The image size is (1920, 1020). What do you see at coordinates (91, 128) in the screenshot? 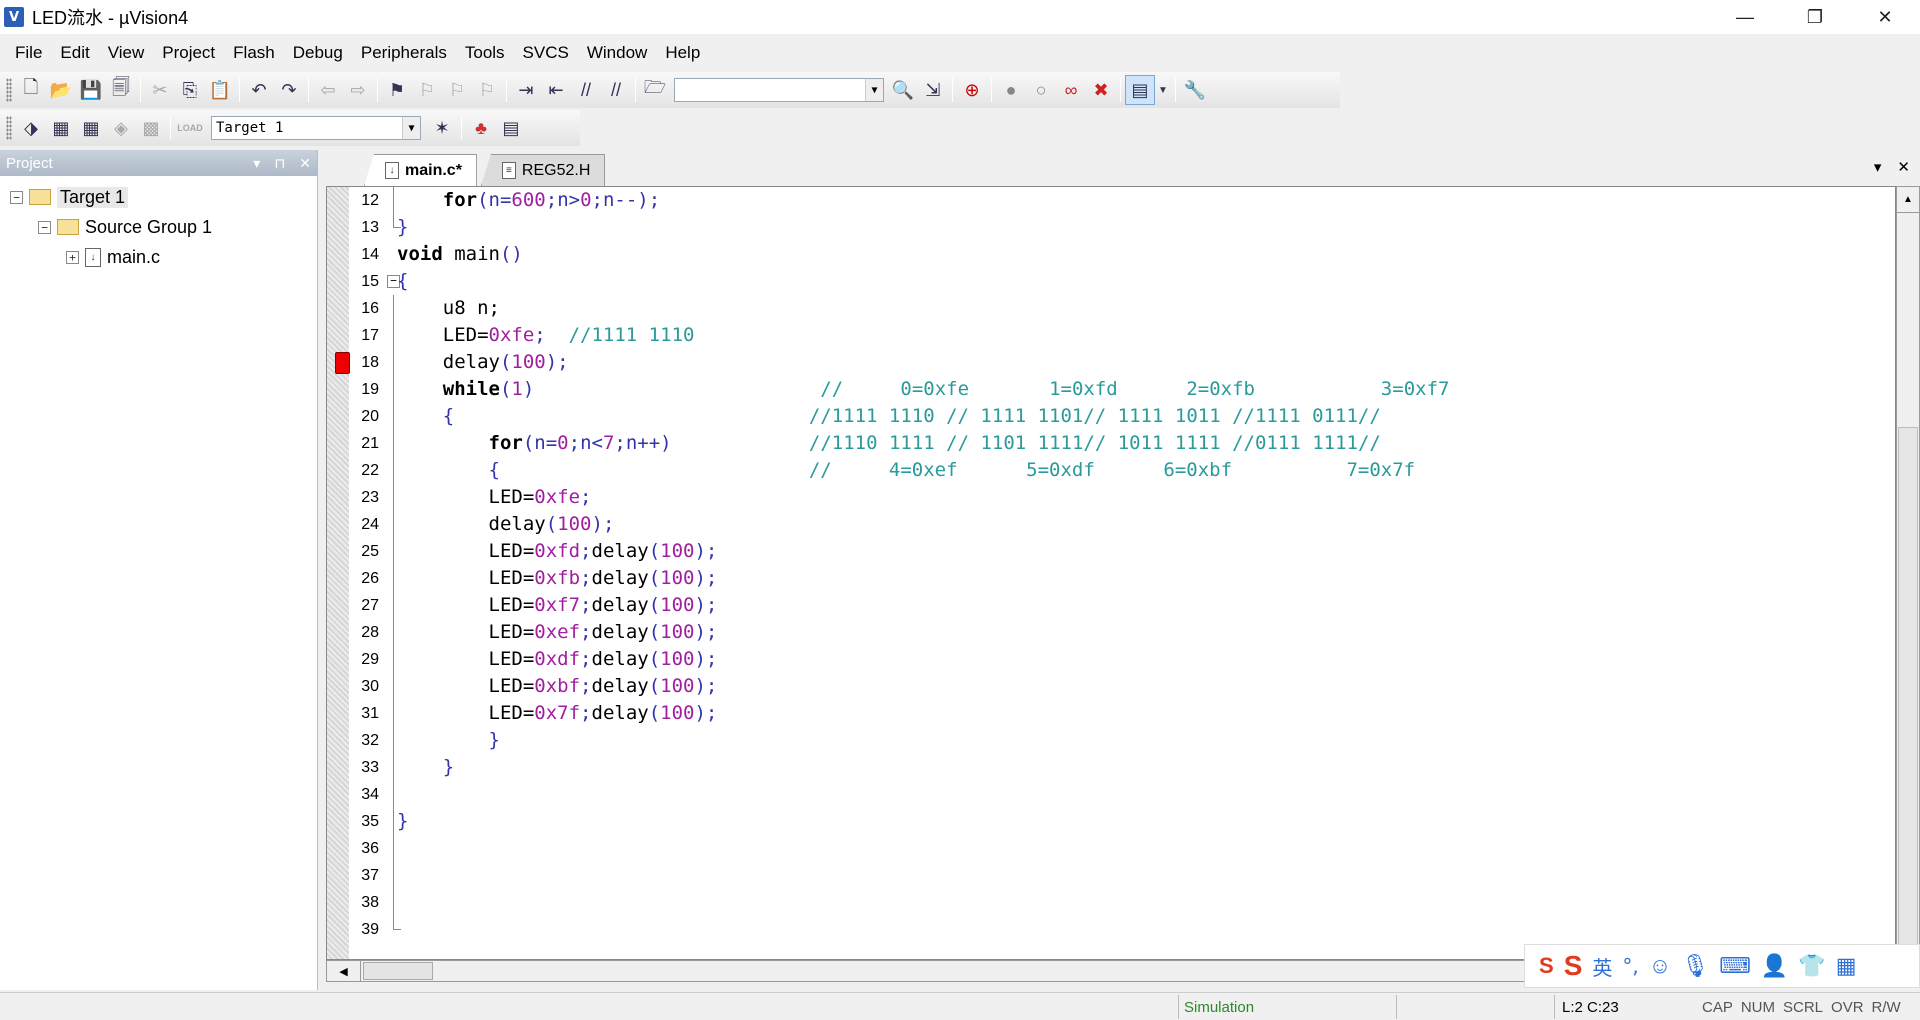
I see `rebuild-icon: ▦` at bounding box center [91, 128].